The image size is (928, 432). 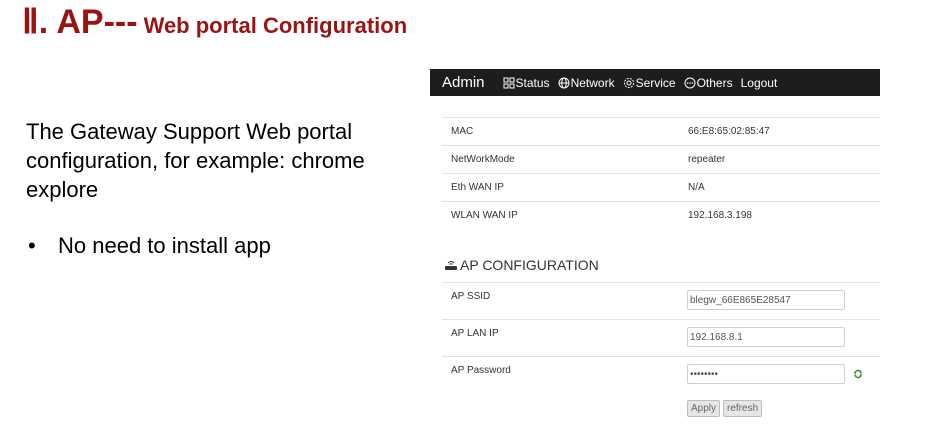 What do you see at coordinates (661, 300) in the screenshot?
I see `form-row-ssid: AP SSID` at bounding box center [661, 300].